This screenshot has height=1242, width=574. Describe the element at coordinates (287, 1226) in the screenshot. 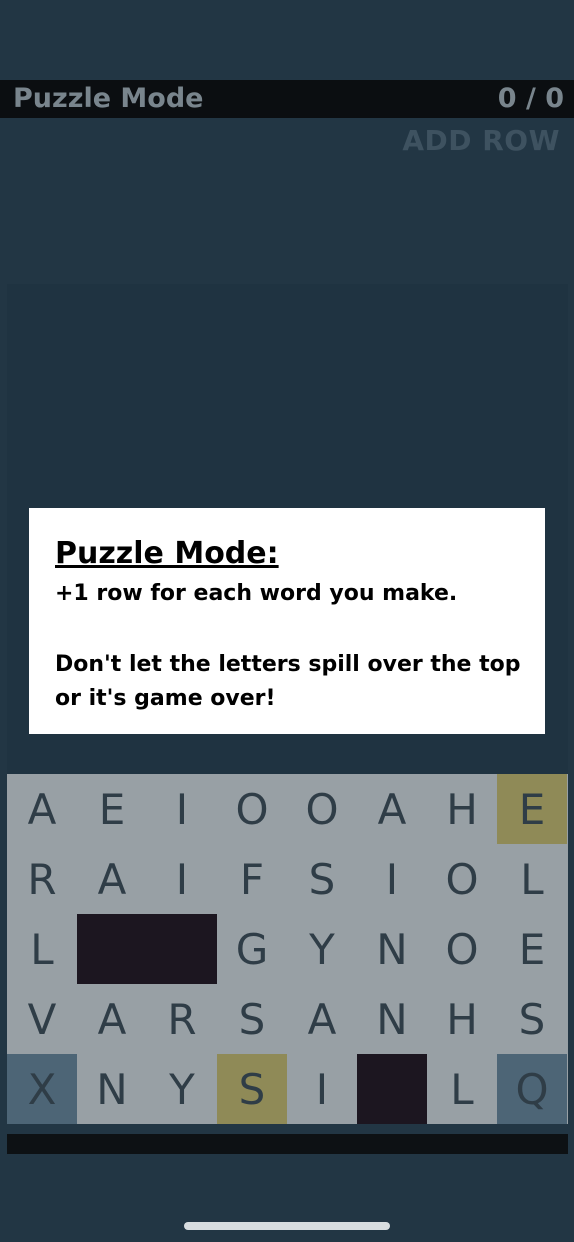

I see `home-indicator` at that location.